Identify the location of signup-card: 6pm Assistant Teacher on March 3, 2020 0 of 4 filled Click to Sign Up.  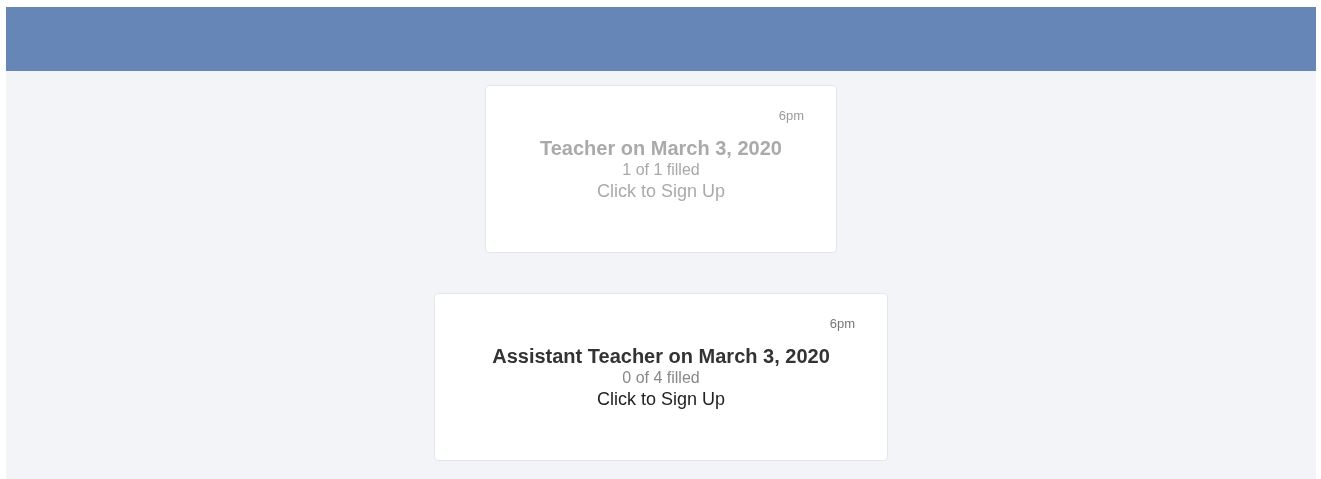
(661, 377).